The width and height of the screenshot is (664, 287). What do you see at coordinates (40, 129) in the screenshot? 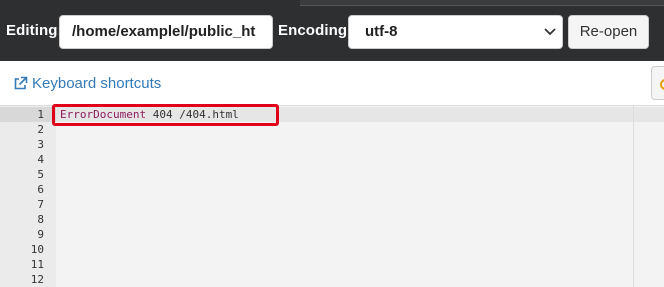
I see `line-number: 2` at bounding box center [40, 129].